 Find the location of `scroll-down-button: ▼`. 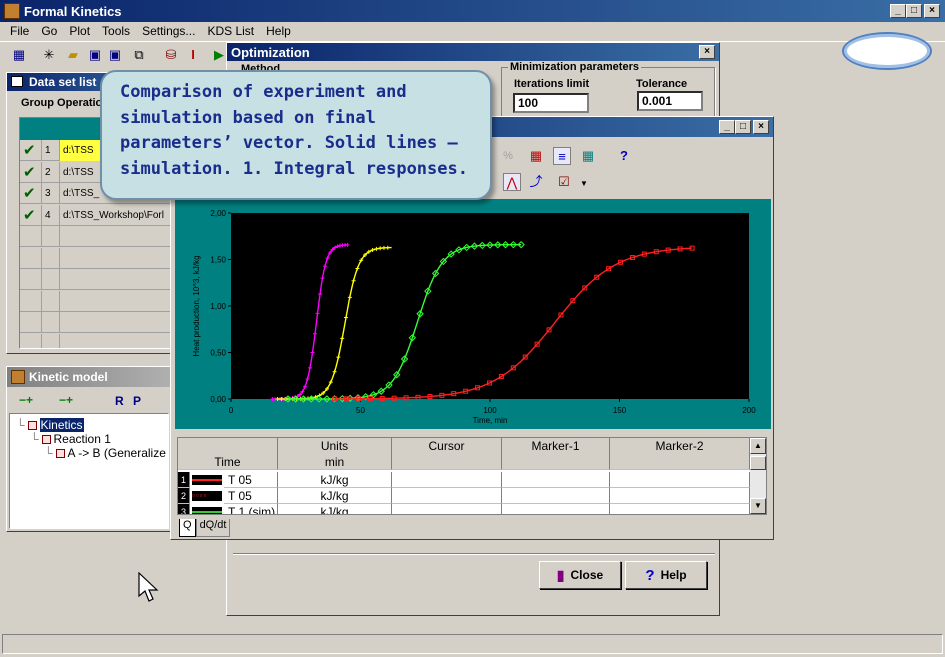

scroll-down-button: ▼ is located at coordinates (758, 506).